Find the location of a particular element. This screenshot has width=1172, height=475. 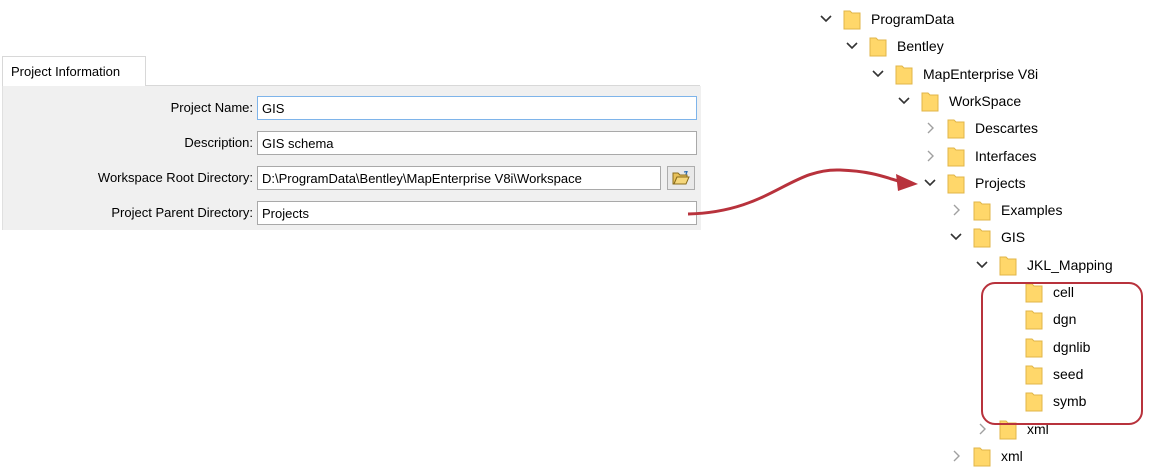

tree-item: MapEnterprise V8i is located at coordinates (954, 74).